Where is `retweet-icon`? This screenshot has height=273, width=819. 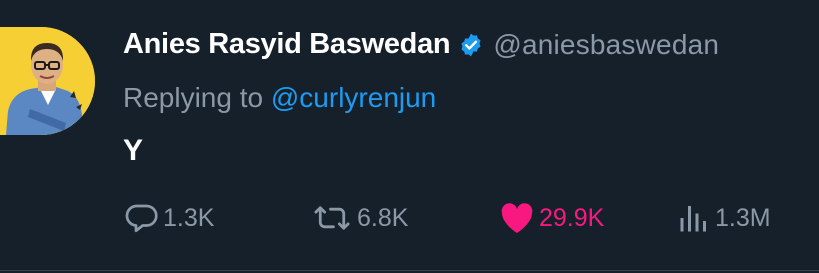 retweet-icon is located at coordinates (332, 218).